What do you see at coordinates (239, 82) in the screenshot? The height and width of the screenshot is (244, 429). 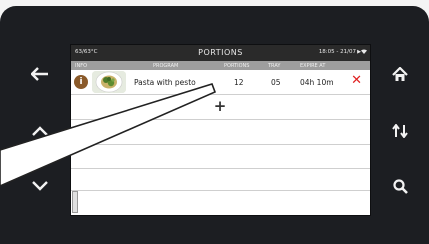 I see `portions-count: 12` at bounding box center [239, 82].